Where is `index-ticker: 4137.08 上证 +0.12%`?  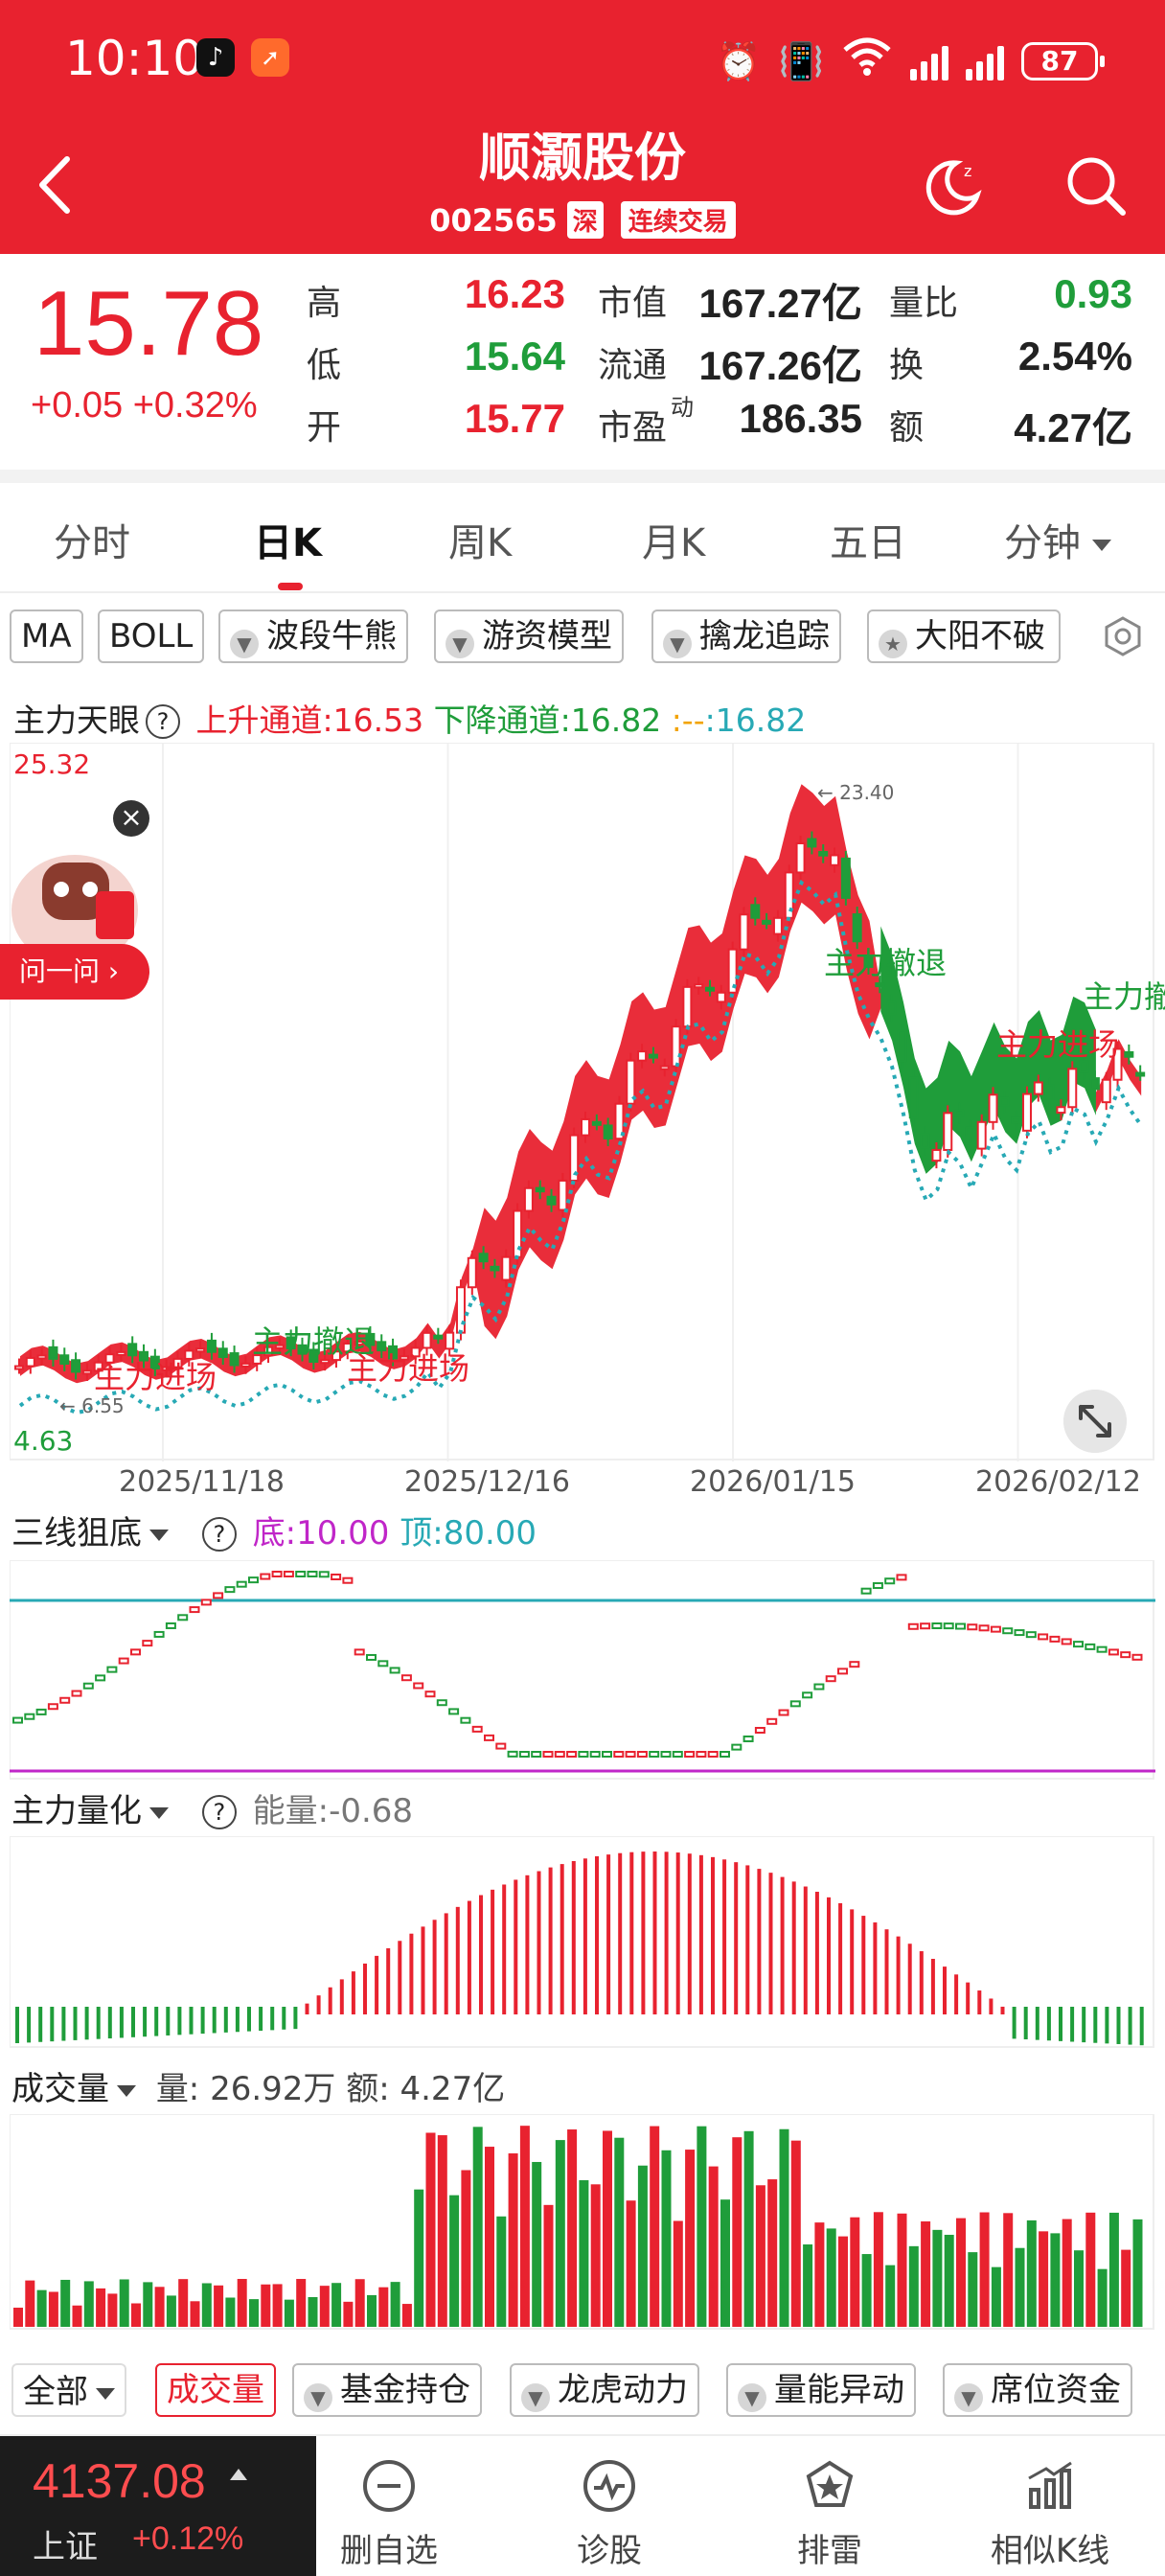 index-ticker: 4137.08 上证 +0.12% is located at coordinates (158, 2506).